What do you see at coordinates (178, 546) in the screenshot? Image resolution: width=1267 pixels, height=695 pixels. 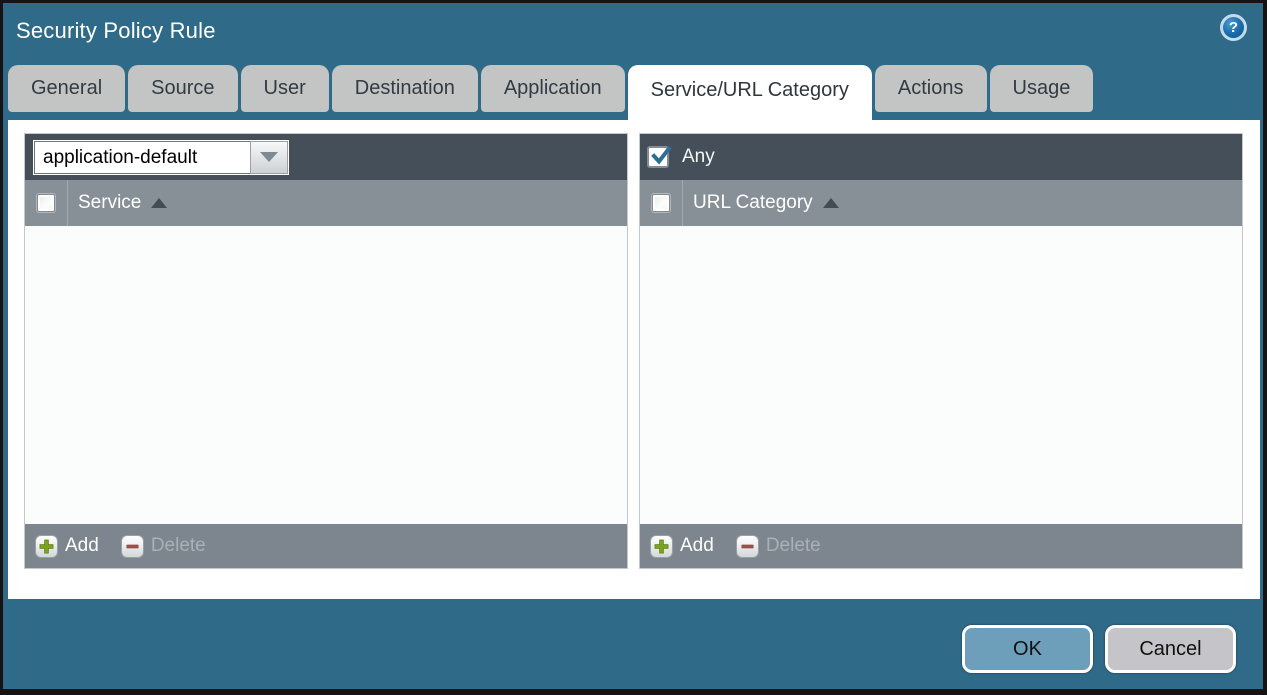 I see `service-delete-button: Delete` at bounding box center [178, 546].